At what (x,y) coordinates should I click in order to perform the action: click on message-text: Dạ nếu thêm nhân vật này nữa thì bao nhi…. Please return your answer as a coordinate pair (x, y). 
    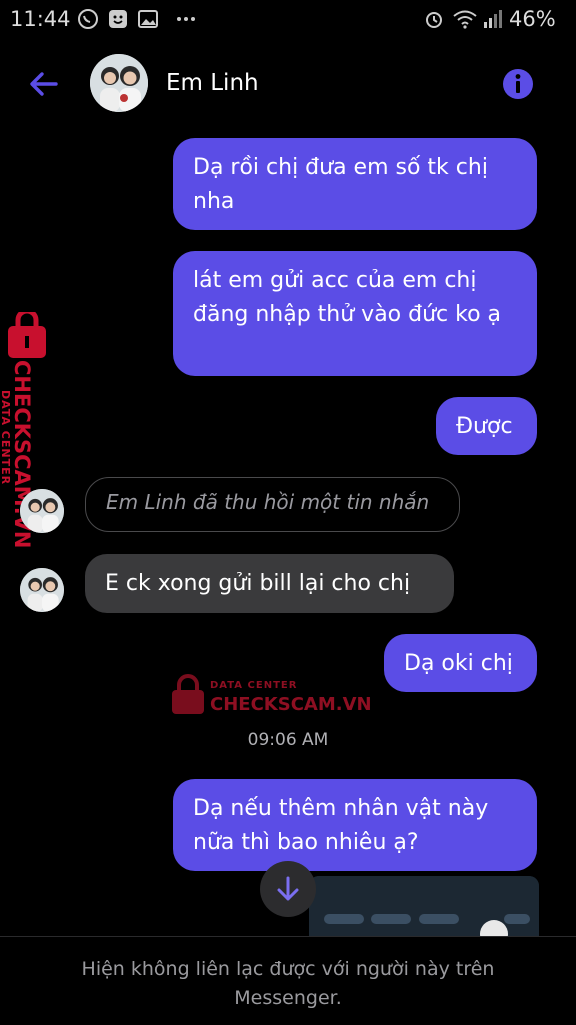
    Looking at the image, I should click on (341, 825).